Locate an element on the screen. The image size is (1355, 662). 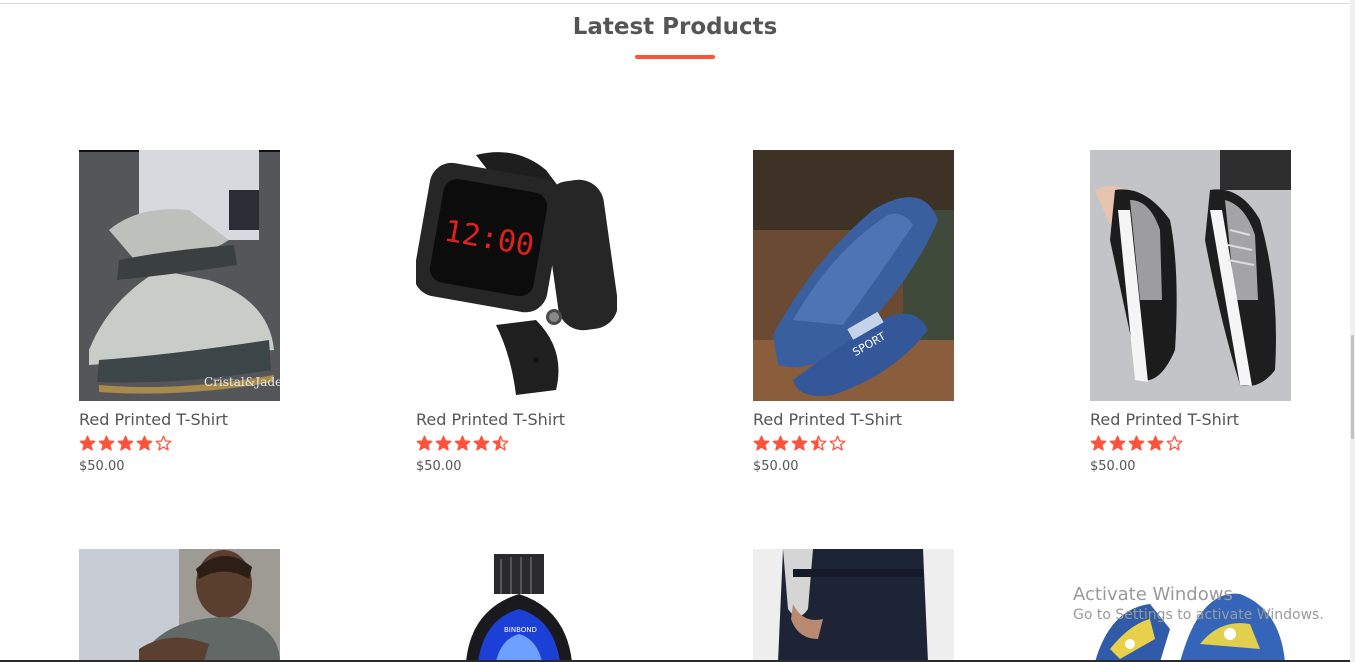
svg-text: BINBOND is located at coordinates (520, 630).